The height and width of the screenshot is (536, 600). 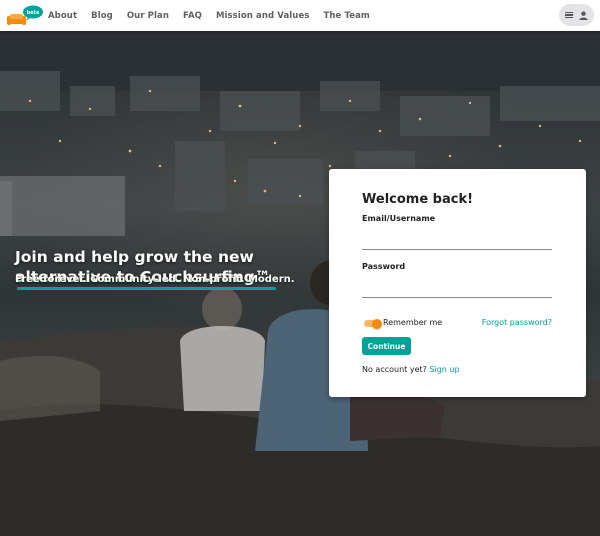 I want to click on nav-mission-values: Mission and Values, so click(x=263, y=16).